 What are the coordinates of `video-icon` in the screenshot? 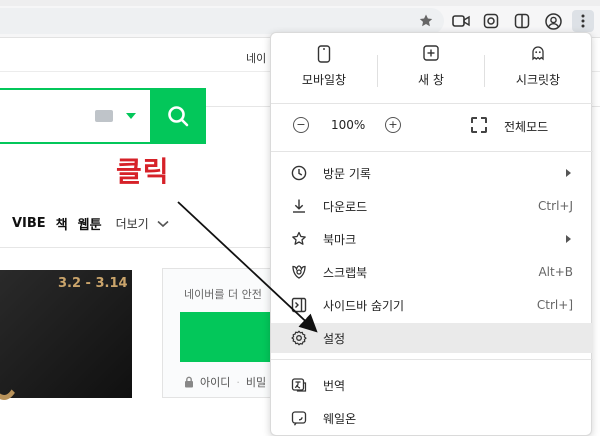 It's located at (461, 21).